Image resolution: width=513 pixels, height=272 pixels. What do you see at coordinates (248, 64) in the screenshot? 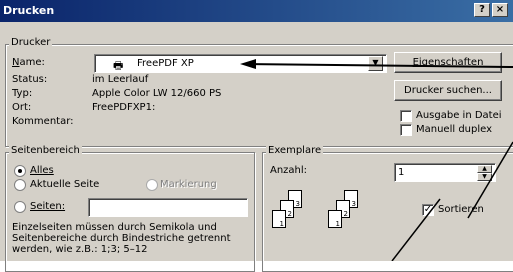
I see `annotation-arrowhead` at bounding box center [248, 64].